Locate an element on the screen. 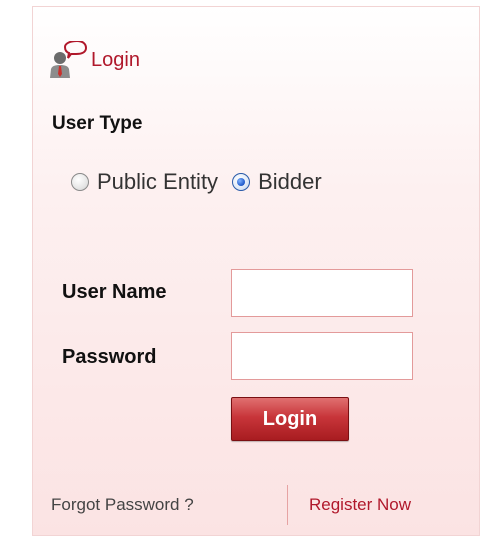  username-label: User Name is located at coordinates (114, 292).